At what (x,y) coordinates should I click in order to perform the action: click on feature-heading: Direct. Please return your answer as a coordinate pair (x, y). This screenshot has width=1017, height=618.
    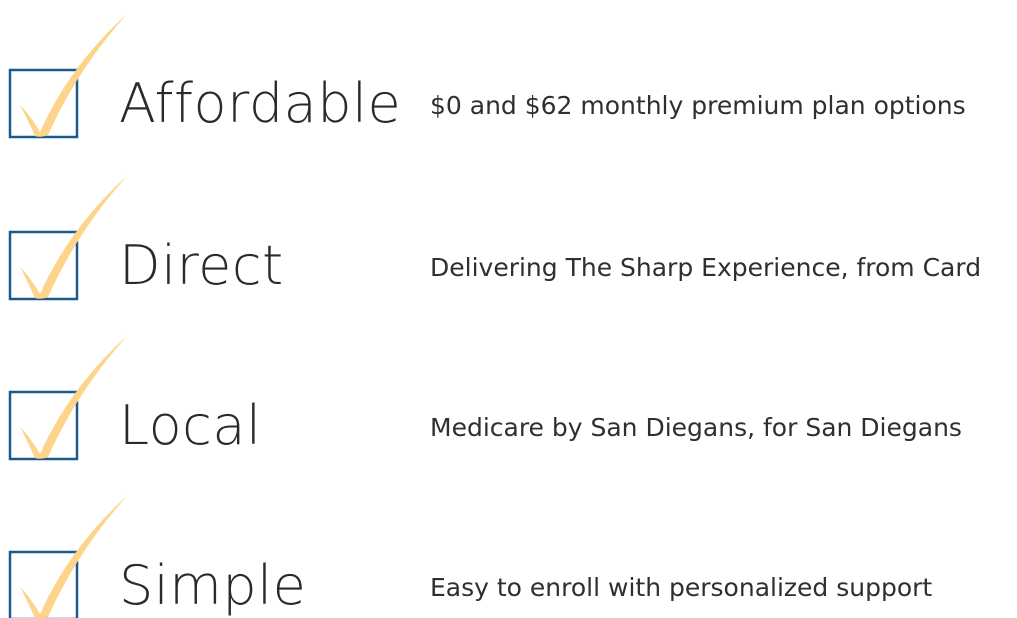
    Looking at the image, I should click on (201, 265).